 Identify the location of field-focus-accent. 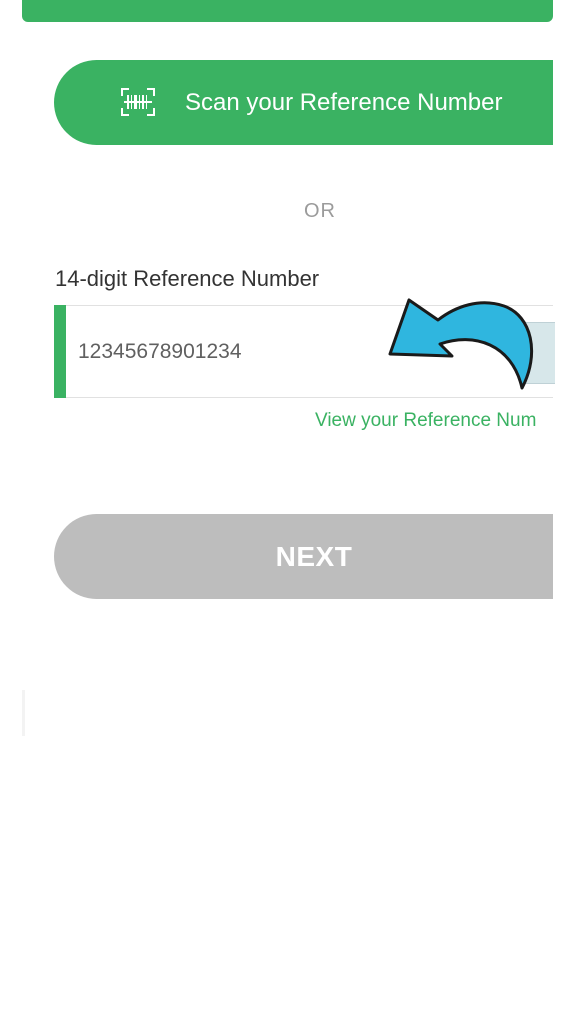
(60, 351).